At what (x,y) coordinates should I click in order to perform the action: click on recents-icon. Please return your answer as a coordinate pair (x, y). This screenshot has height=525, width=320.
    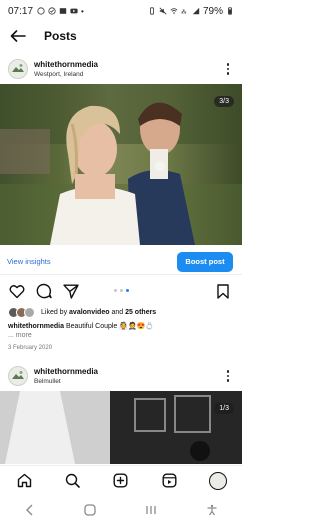
    Looking at the image, I should click on (151, 510).